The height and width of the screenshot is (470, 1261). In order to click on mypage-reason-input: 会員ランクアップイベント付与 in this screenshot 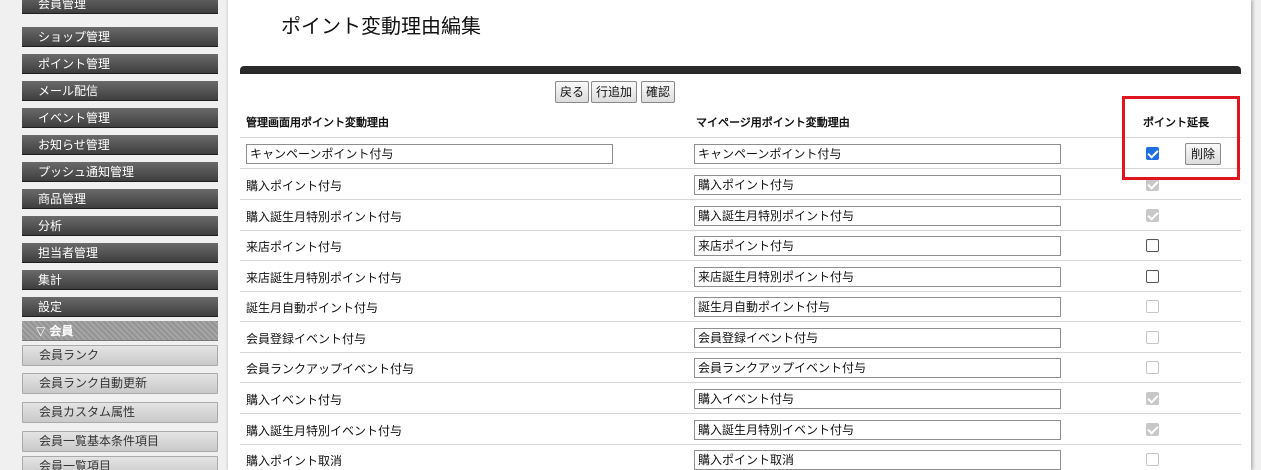, I will do `click(877, 368)`.